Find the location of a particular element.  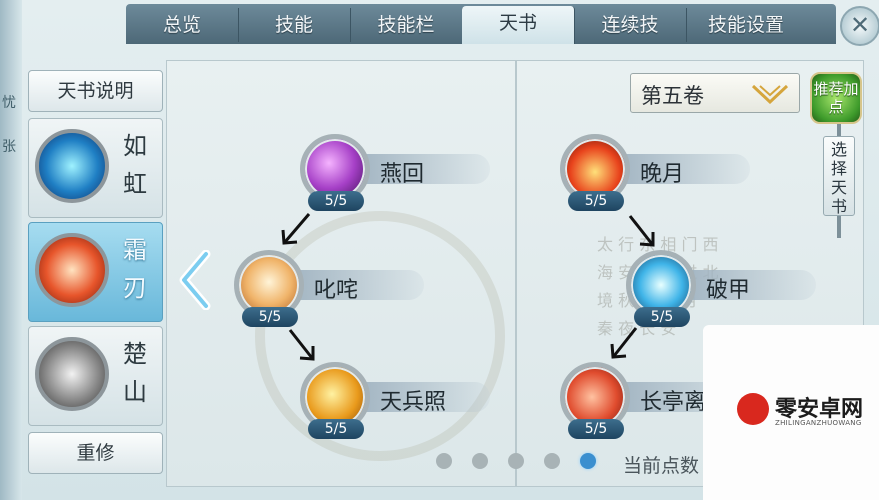

previous-page-arrow-icon is located at coordinates (195, 280).